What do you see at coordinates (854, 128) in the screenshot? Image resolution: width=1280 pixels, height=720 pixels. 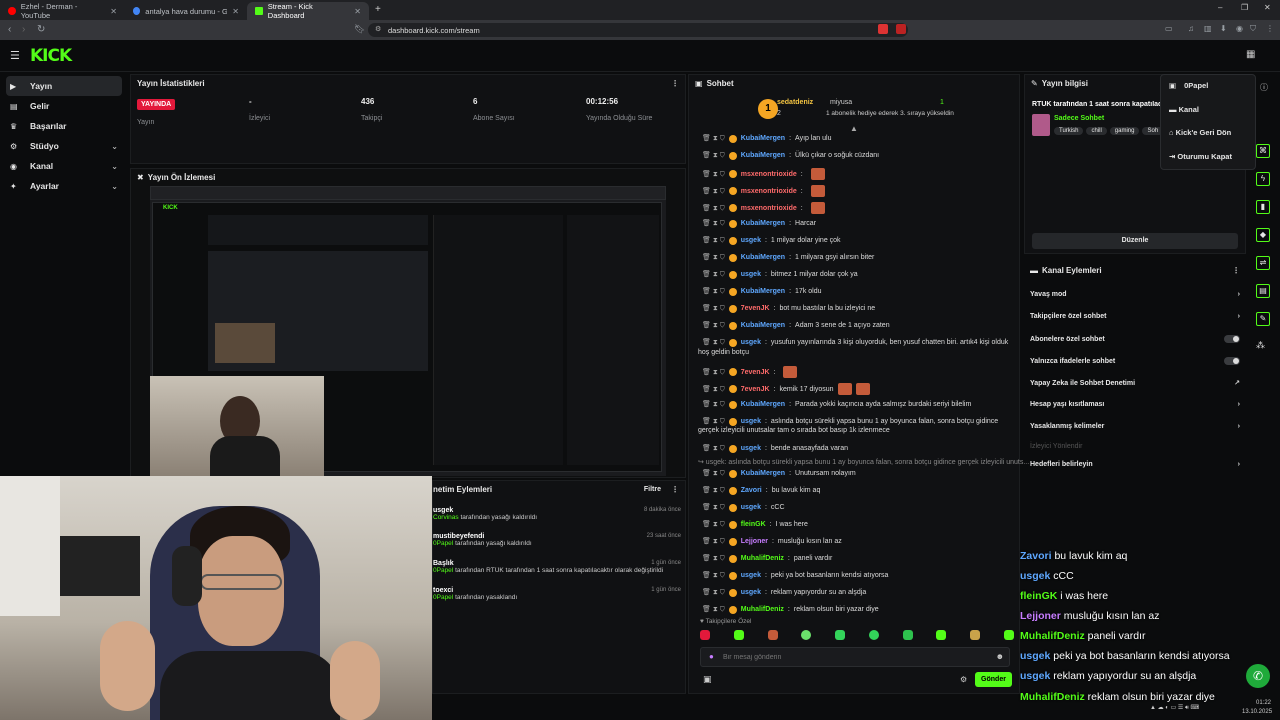 I see `pin-icon: ▲` at bounding box center [854, 128].